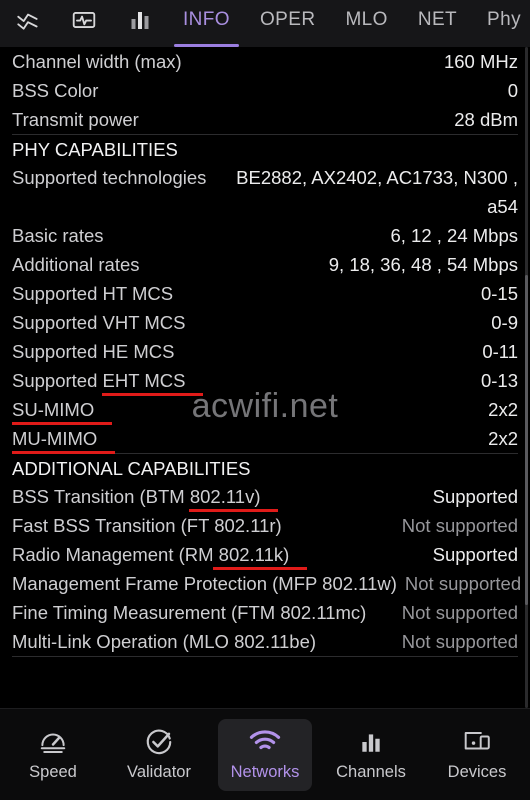  What do you see at coordinates (265, 293) in the screenshot?
I see `table-row: Supported HT MCS 0-15` at bounding box center [265, 293].